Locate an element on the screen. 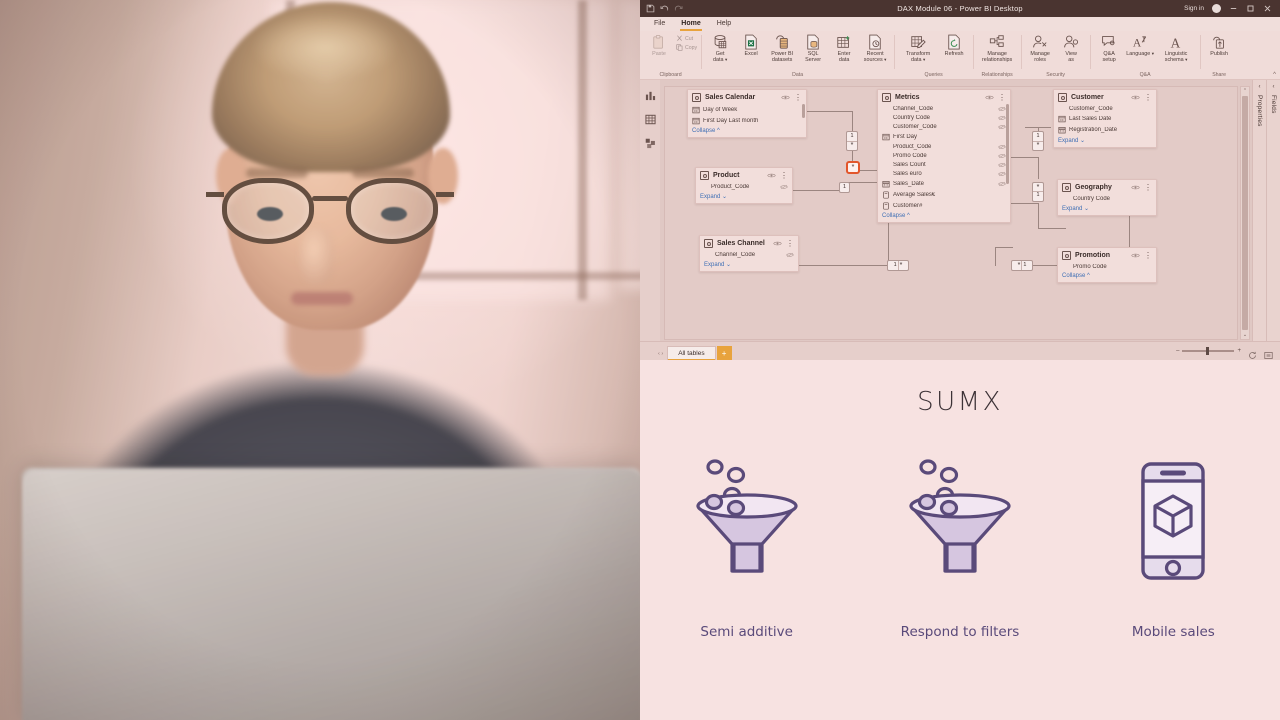  maximize-button is located at coordinates (1250, 8).